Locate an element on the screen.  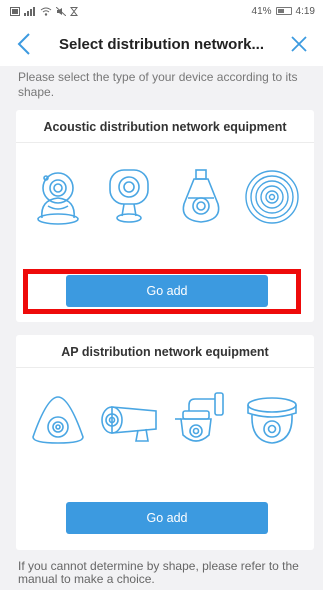
back-button is located at coordinates (24, 44).